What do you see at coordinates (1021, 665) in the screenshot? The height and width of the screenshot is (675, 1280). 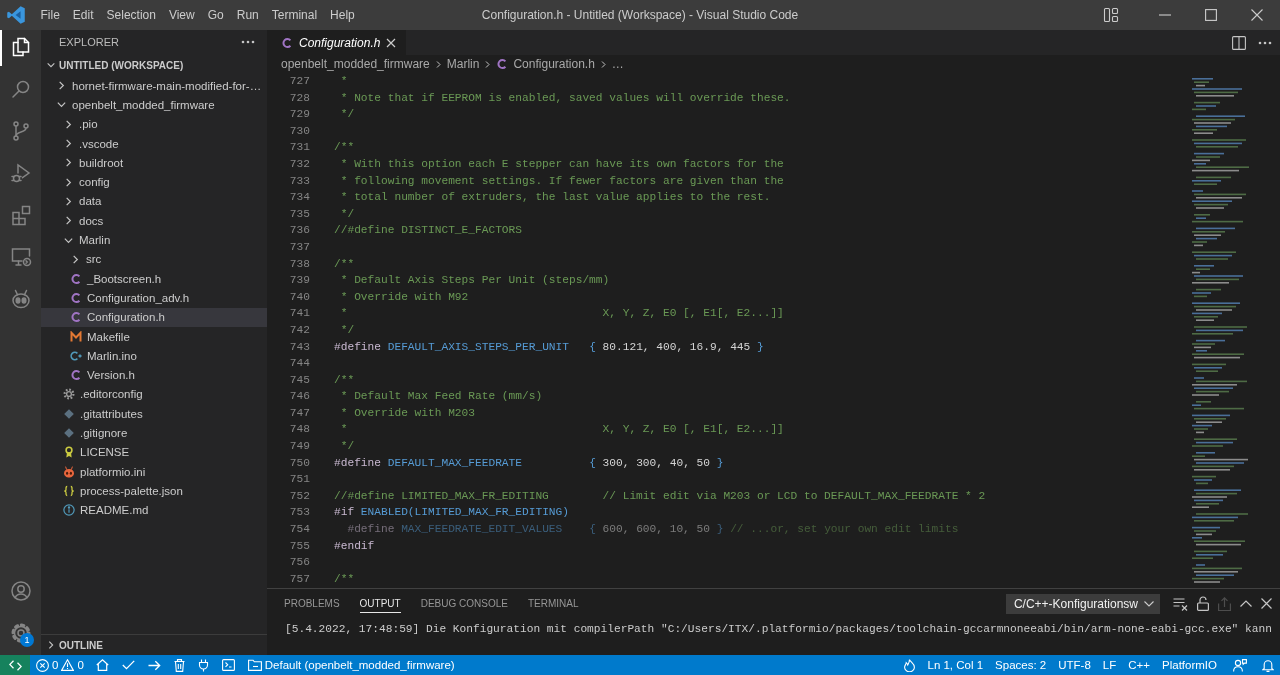 I see `status-item: Spaces: 2` at bounding box center [1021, 665].